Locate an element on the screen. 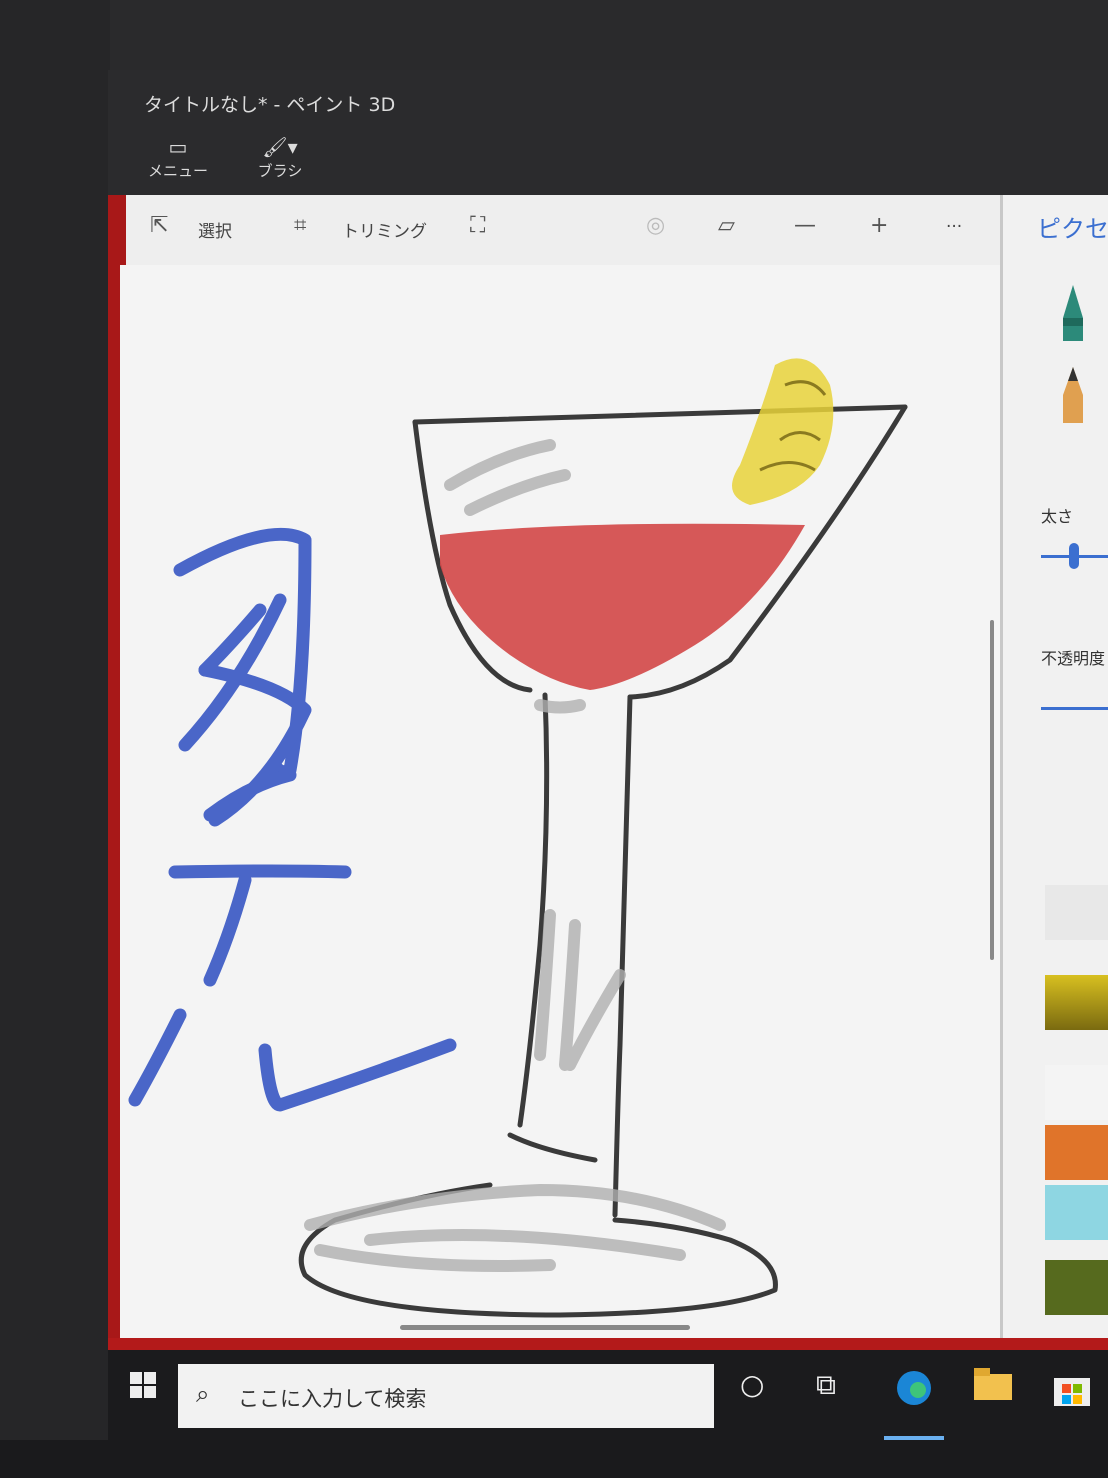 The height and width of the screenshot is (1478, 1108). monitor-bezel-left is located at coordinates (55, 739).